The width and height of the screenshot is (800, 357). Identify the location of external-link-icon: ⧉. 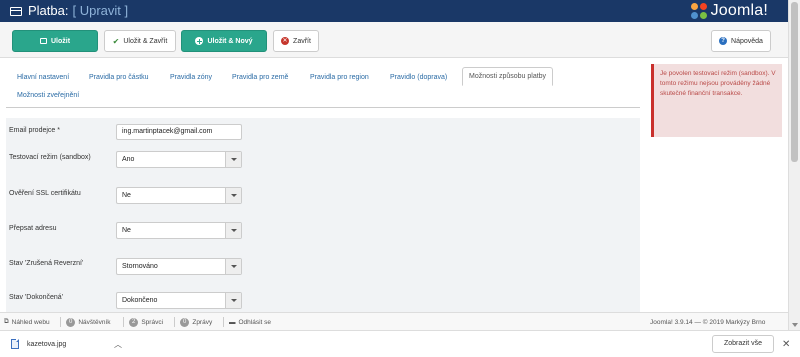
(6, 321).